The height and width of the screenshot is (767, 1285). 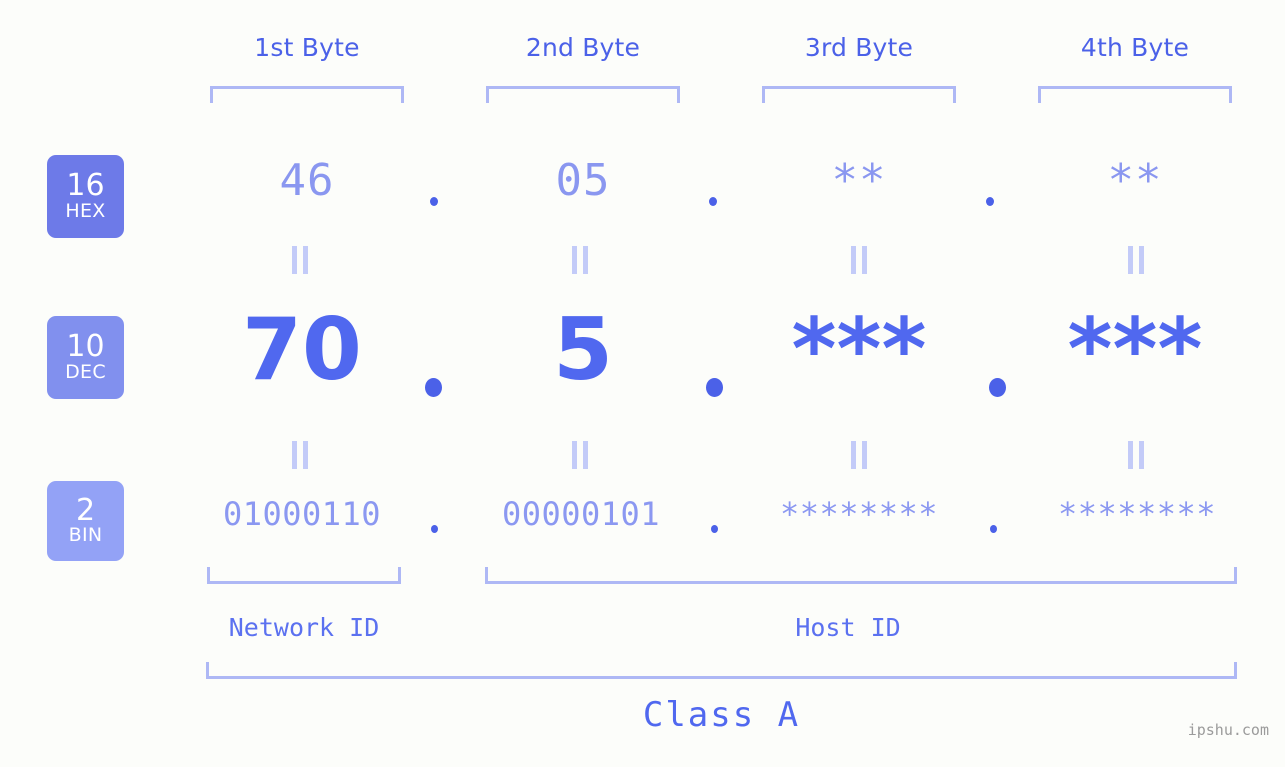 I want to click on dec-byte-1: 70, so click(x=302, y=350).